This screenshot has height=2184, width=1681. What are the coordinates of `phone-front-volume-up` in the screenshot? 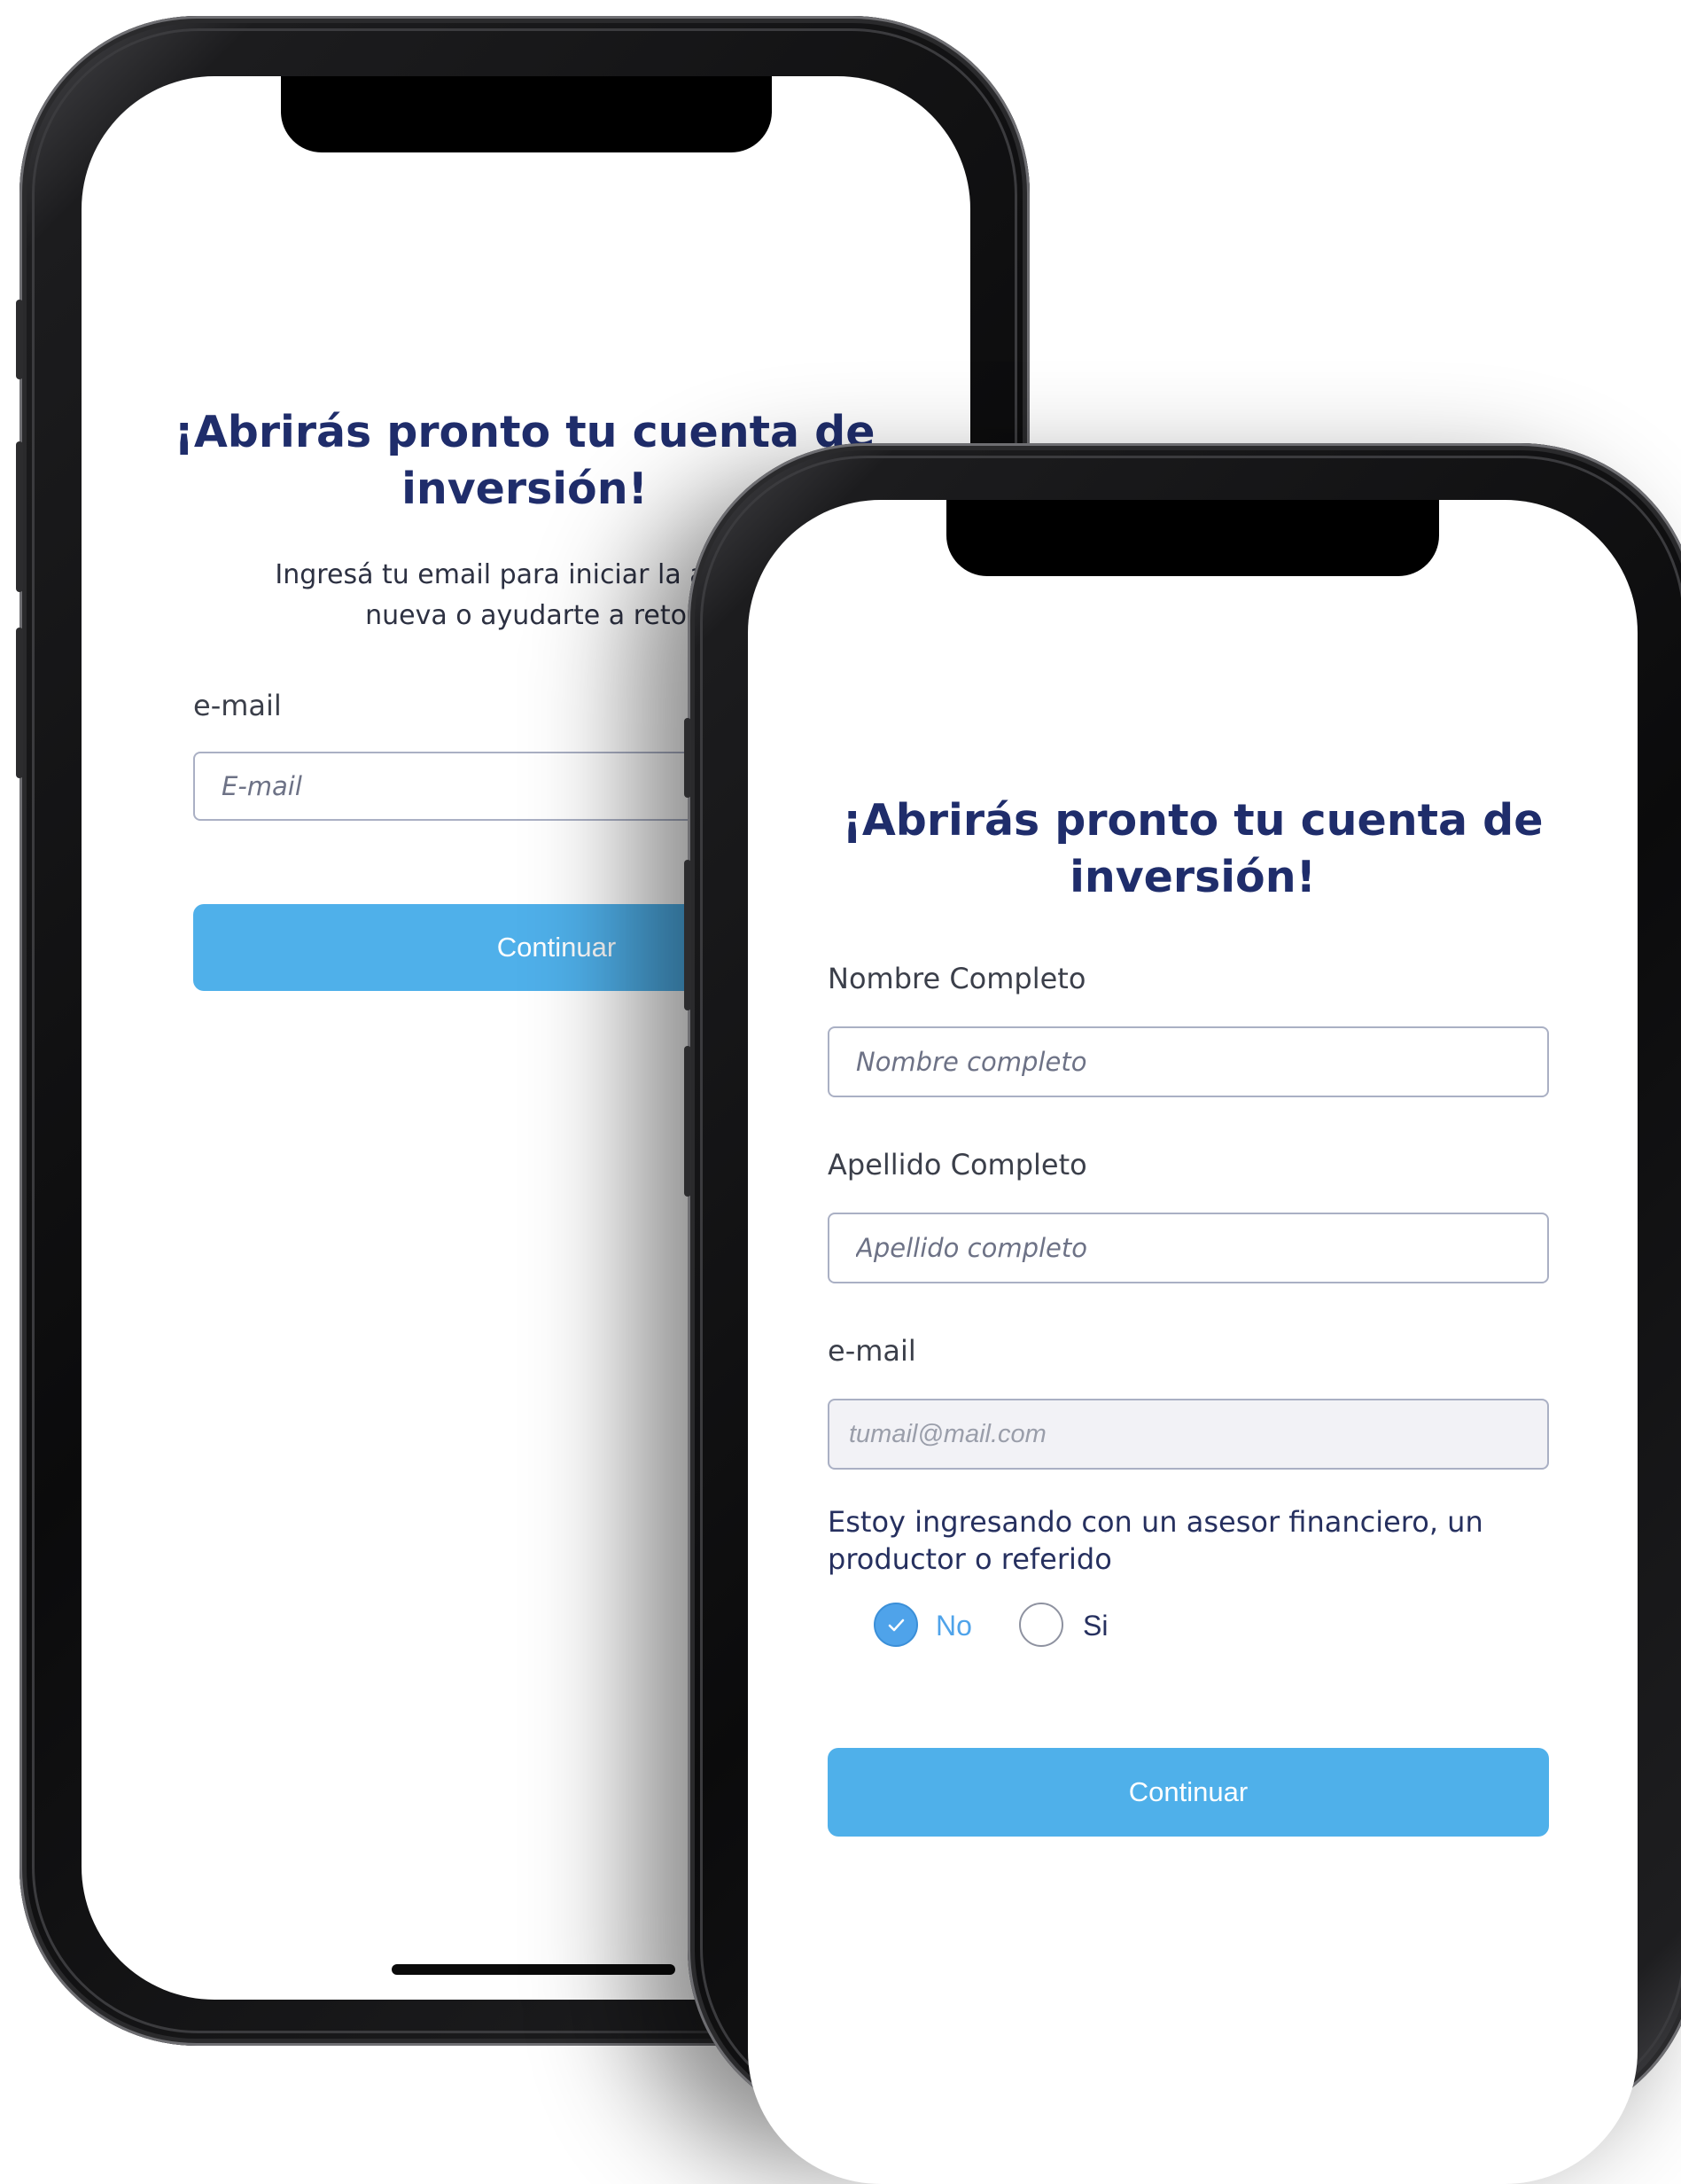 It's located at (688, 935).